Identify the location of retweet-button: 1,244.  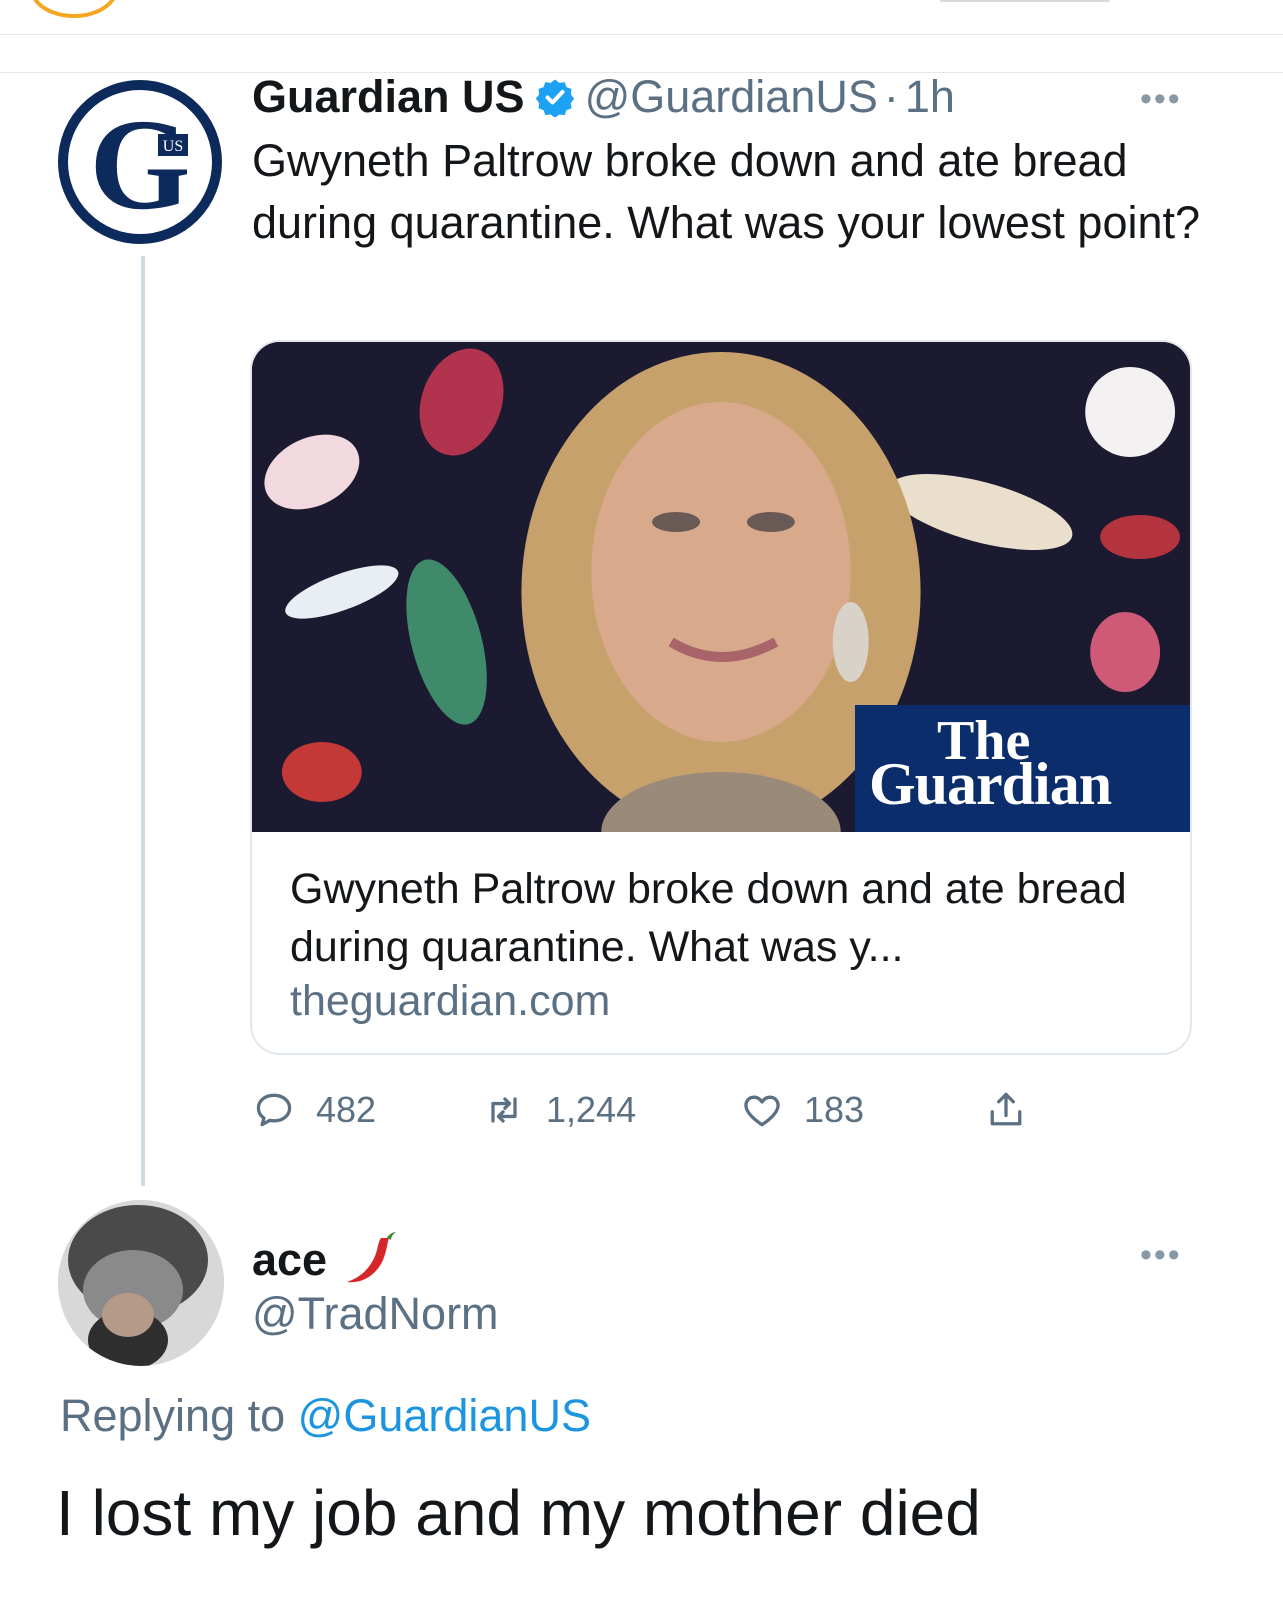
(559, 1110).